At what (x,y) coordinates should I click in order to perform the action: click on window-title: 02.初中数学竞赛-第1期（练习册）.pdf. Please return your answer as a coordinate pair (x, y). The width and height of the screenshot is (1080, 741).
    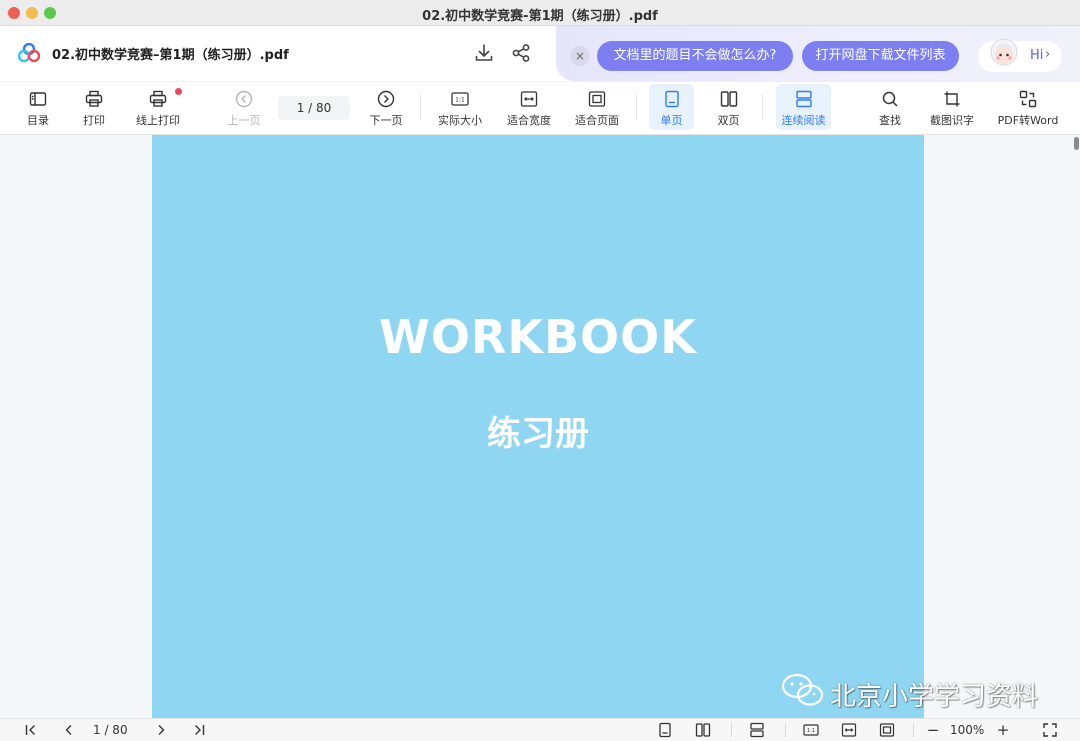
    Looking at the image, I should click on (540, 16).